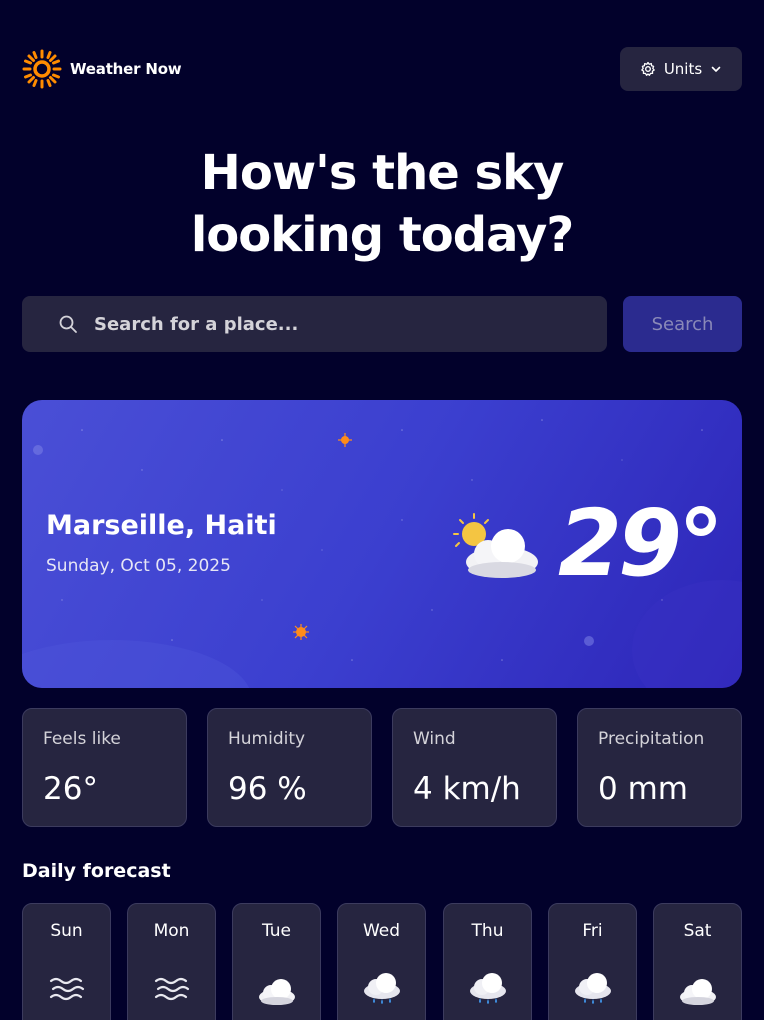 The image size is (764, 1020). Describe the element at coordinates (381, 961) in the screenshot. I see `daily-forecast-day: Wed` at that location.